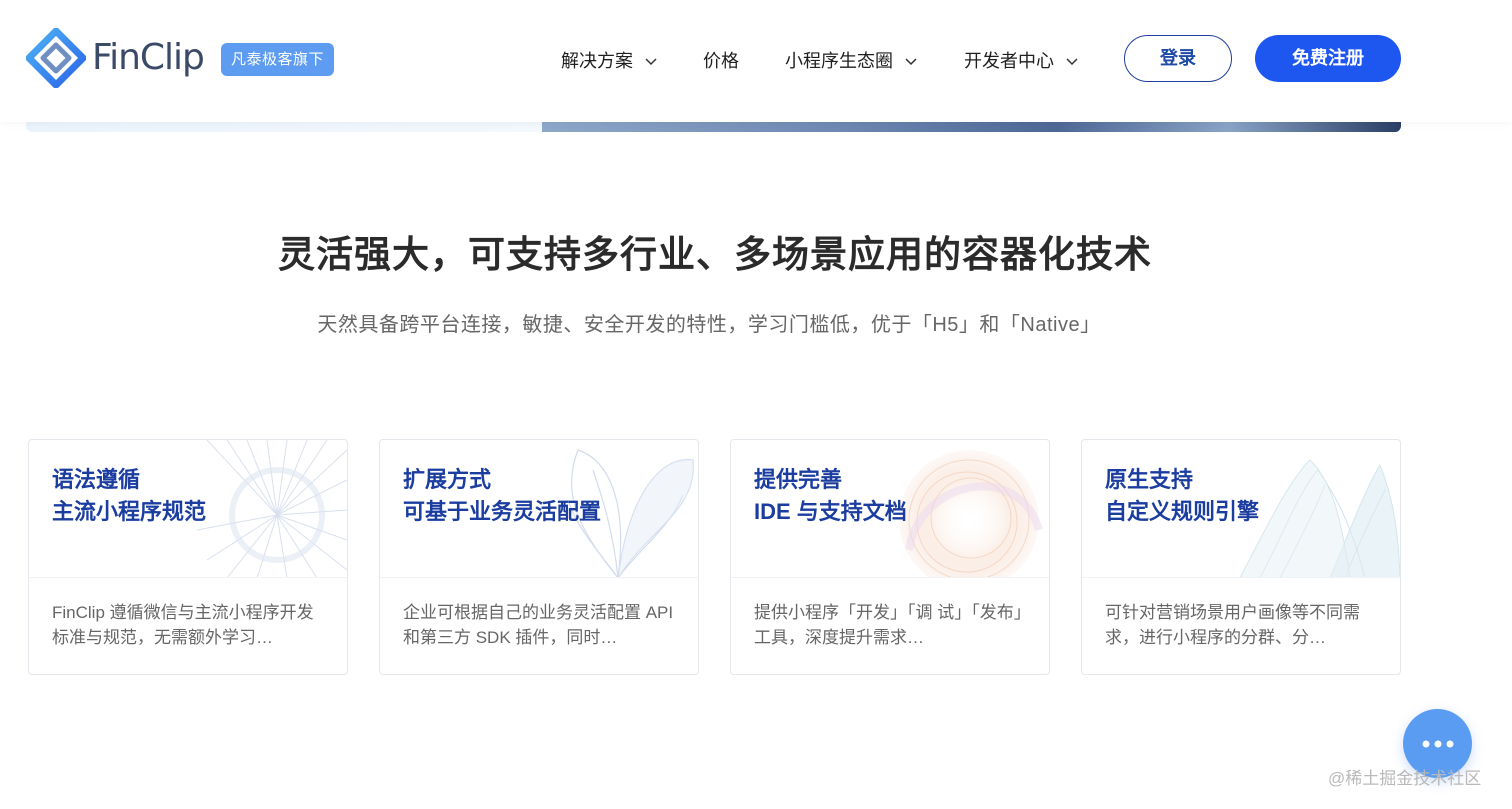 The height and width of the screenshot is (809, 1512). Describe the element at coordinates (96, 479) in the screenshot. I see `card-title-line1: 语法遵循` at that location.